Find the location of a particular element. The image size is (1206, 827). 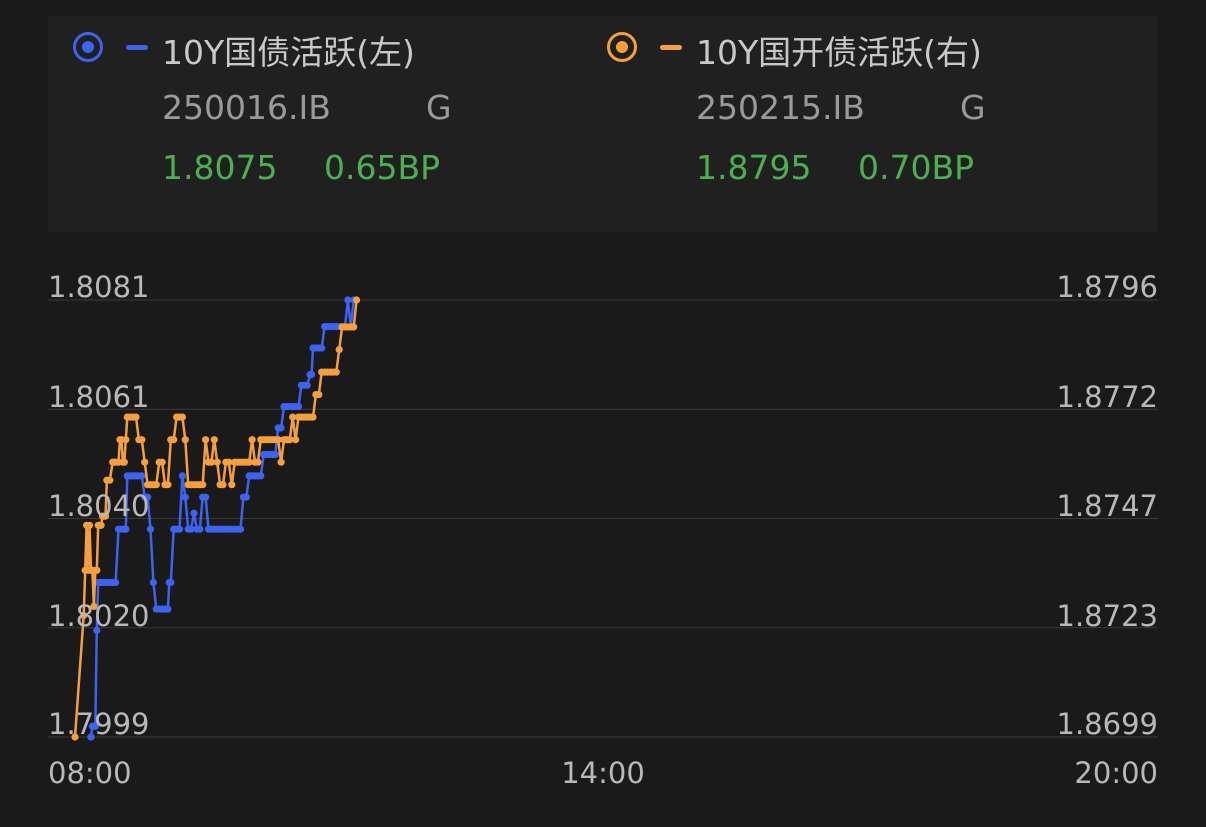

y-right-tick: 1.8796 is located at coordinates (1107, 287).